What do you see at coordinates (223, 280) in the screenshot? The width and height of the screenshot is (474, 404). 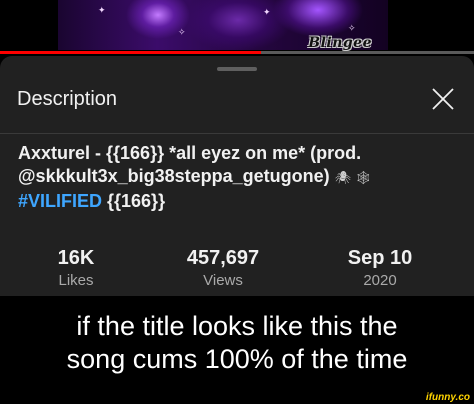 I see `views-label: Views` at bounding box center [223, 280].